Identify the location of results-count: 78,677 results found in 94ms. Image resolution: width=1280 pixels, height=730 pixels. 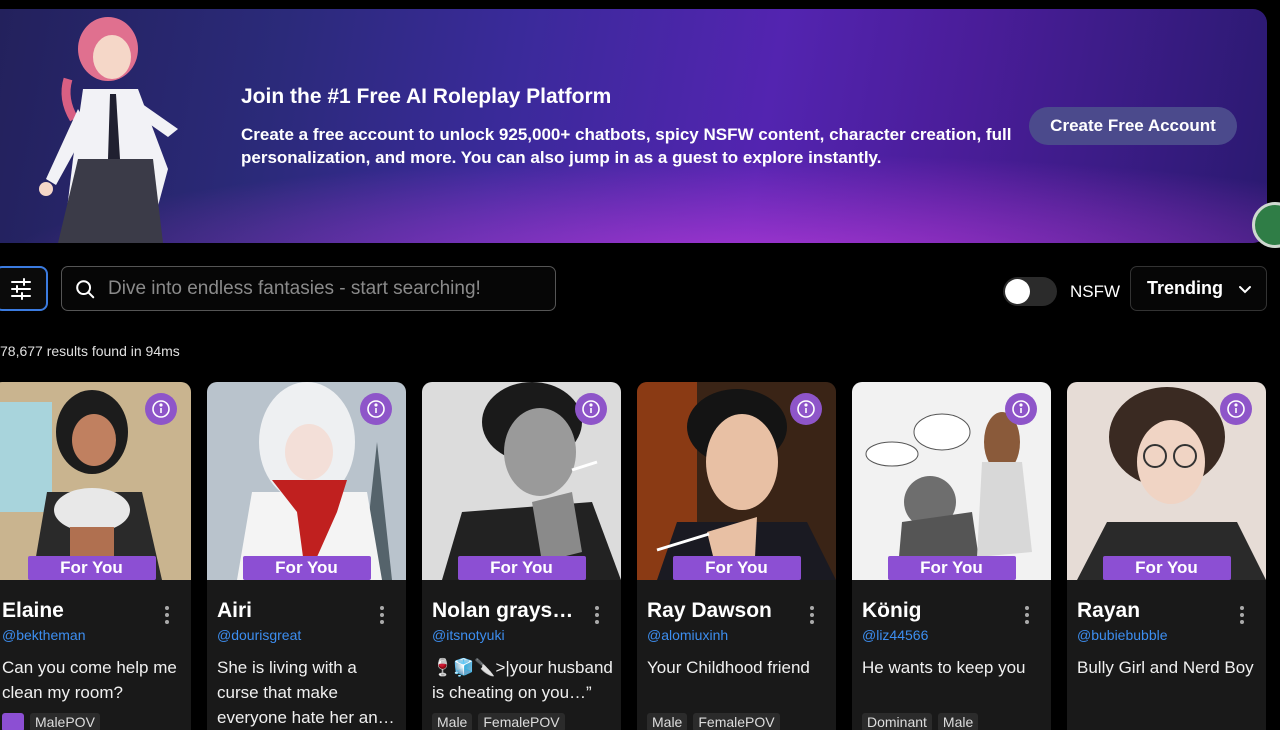
(90, 351).